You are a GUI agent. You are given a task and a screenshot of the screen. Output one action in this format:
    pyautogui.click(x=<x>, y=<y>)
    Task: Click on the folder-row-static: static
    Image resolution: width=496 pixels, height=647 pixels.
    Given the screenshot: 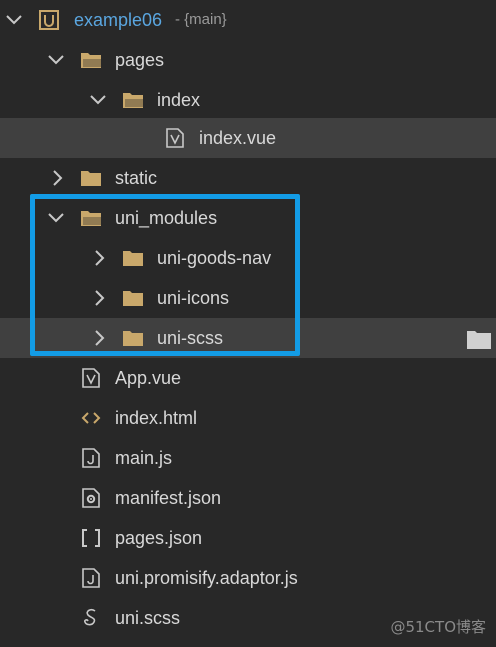 What is the action you would take?
    pyautogui.click(x=248, y=178)
    